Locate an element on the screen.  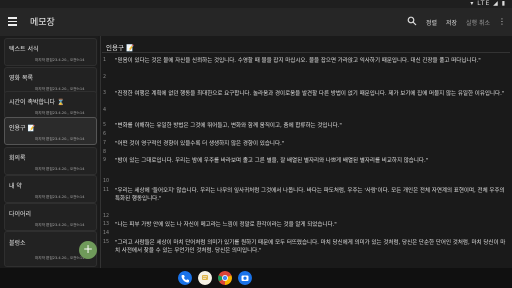
note-item-selected: 인용구 📝 마지막 편집23.4.20., 오전9:14 is located at coordinates (50, 131).